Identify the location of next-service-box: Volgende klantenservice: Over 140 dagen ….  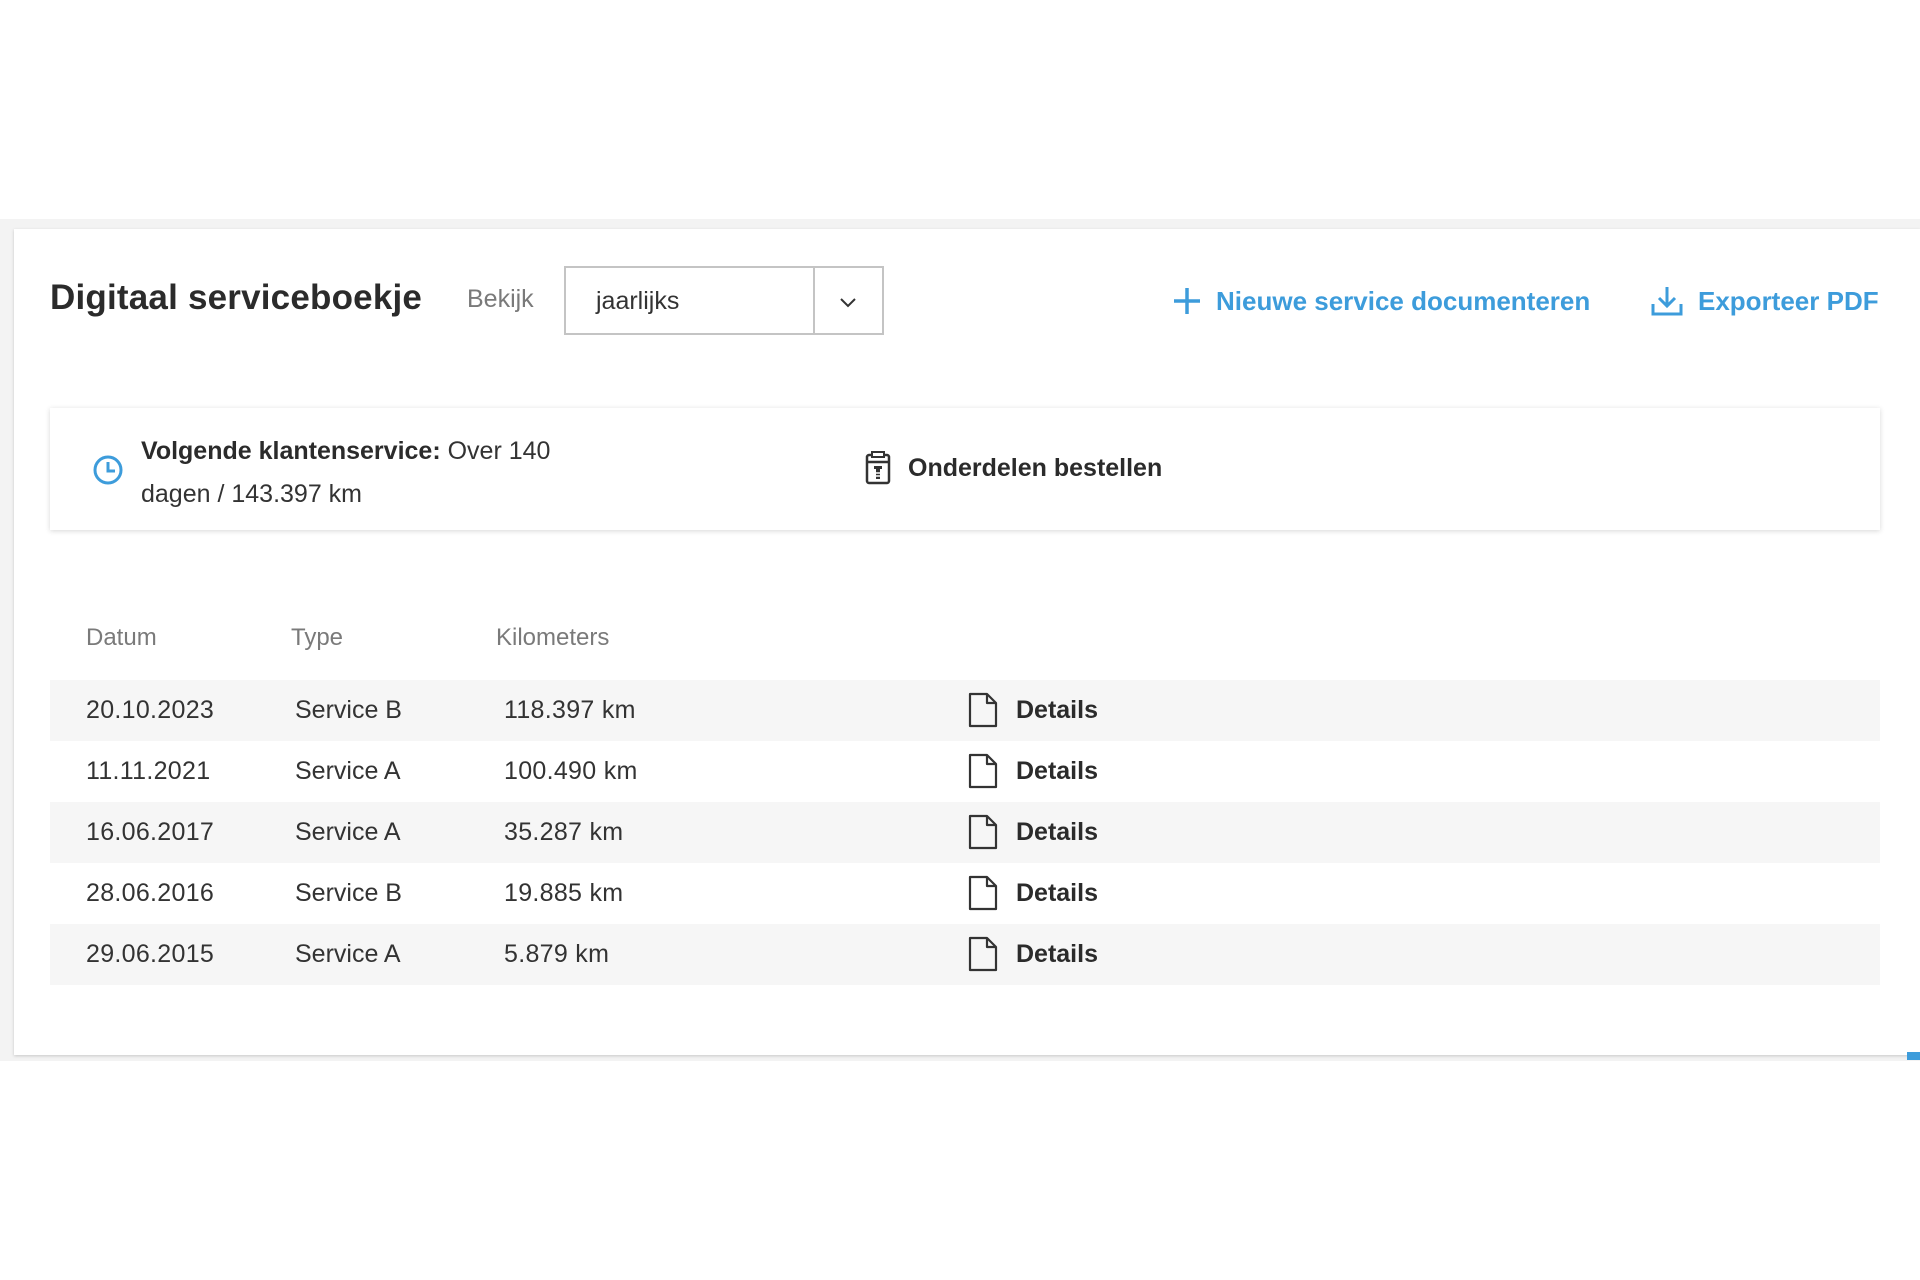
(965, 469).